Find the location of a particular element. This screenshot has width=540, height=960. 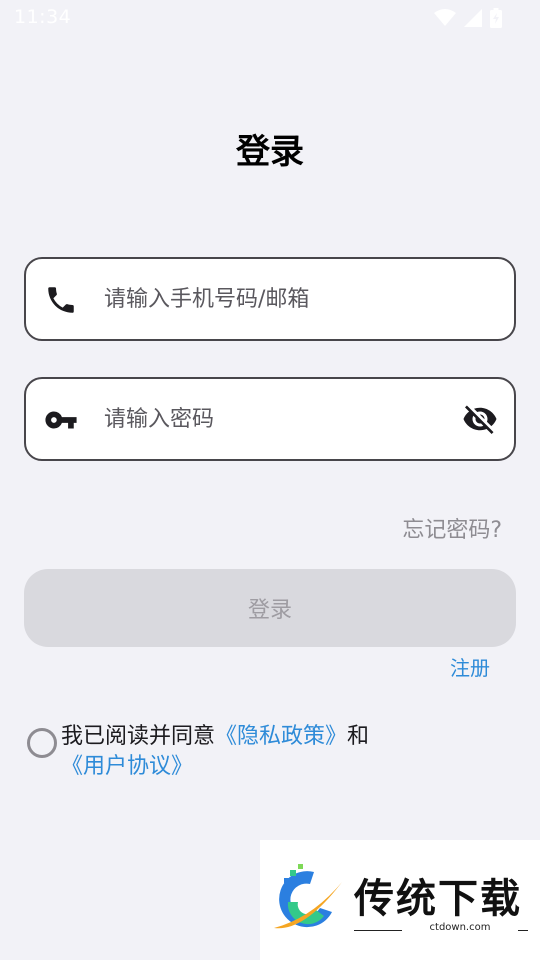

password-field is located at coordinates (270, 419).